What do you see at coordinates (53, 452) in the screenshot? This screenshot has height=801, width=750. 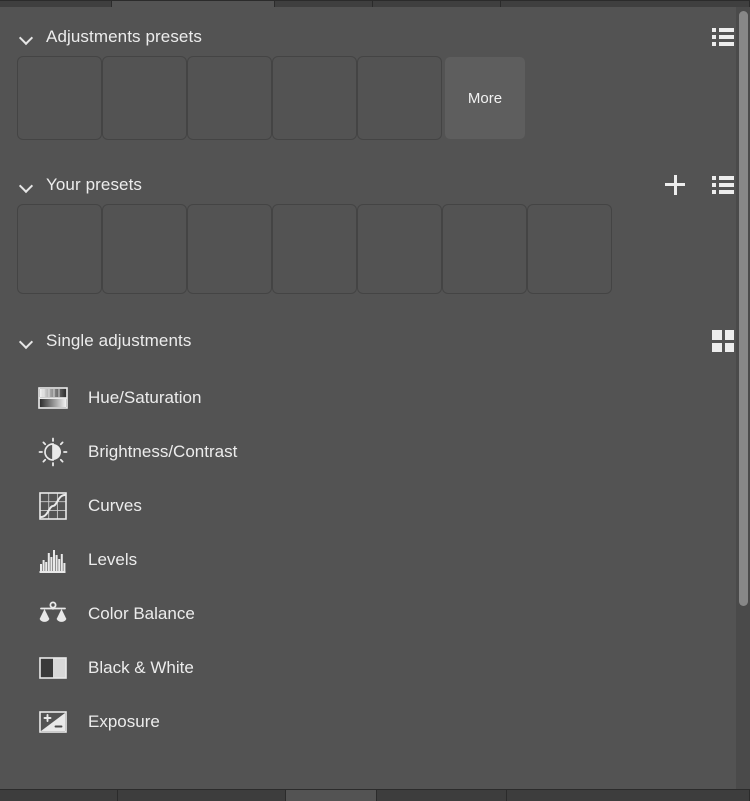 I see `brightness-contrast-icon` at bounding box center [53, 452].